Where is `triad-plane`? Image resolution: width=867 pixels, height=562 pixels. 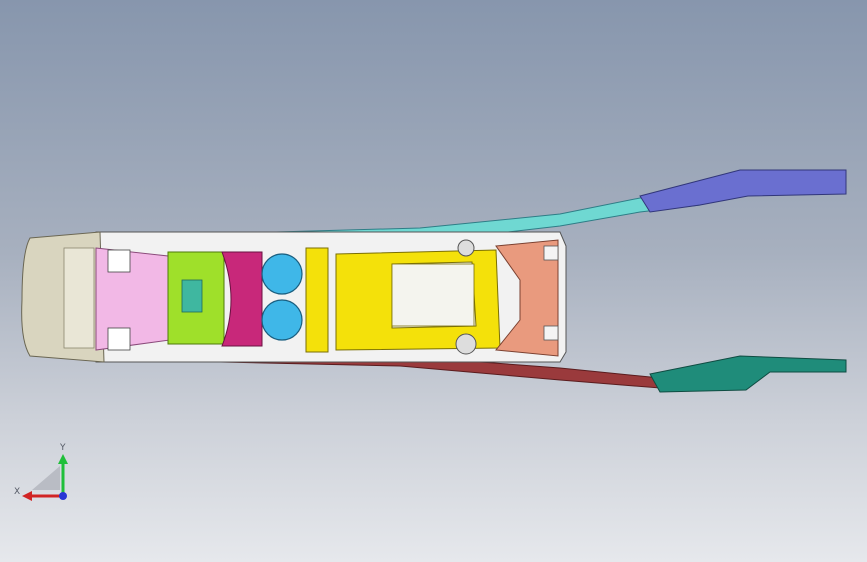
triad-plane is located at coordinates (46, 478).